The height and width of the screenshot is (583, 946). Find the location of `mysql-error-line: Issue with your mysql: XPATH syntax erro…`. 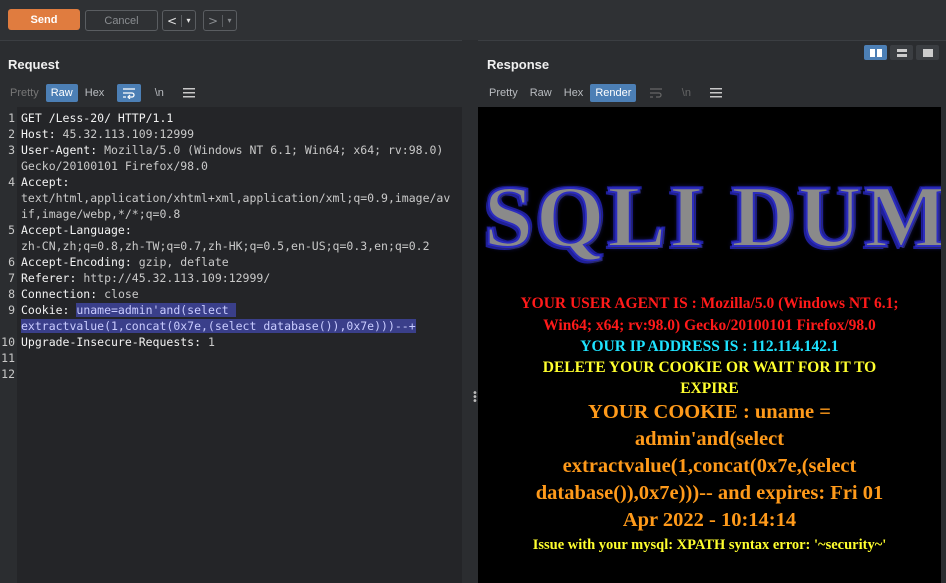

mysql-error-line: Issue with your mysql: XPATH syntax erro… is located at coordinates (709, 545).